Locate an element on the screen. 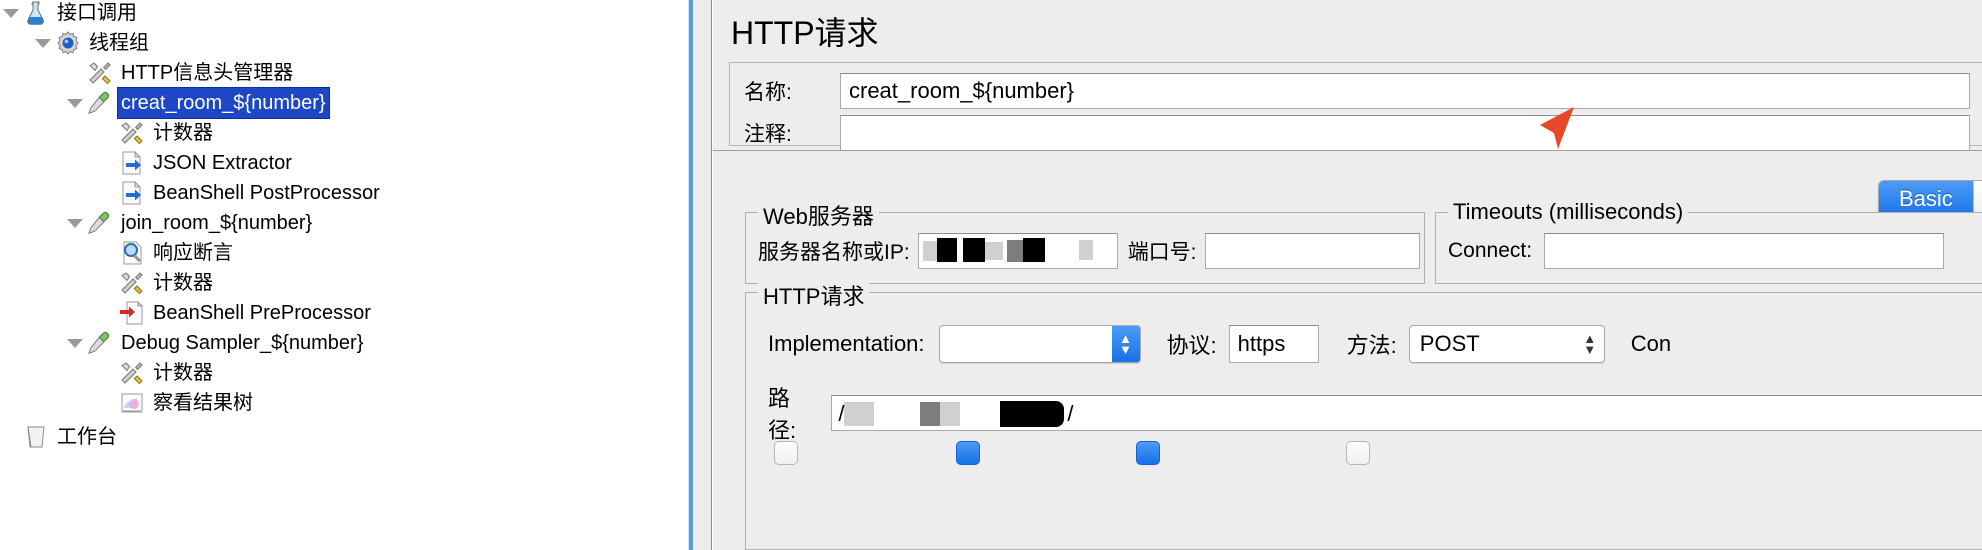  method-combo: POST ▲ ▼ is located at coordinates (1506, 344).